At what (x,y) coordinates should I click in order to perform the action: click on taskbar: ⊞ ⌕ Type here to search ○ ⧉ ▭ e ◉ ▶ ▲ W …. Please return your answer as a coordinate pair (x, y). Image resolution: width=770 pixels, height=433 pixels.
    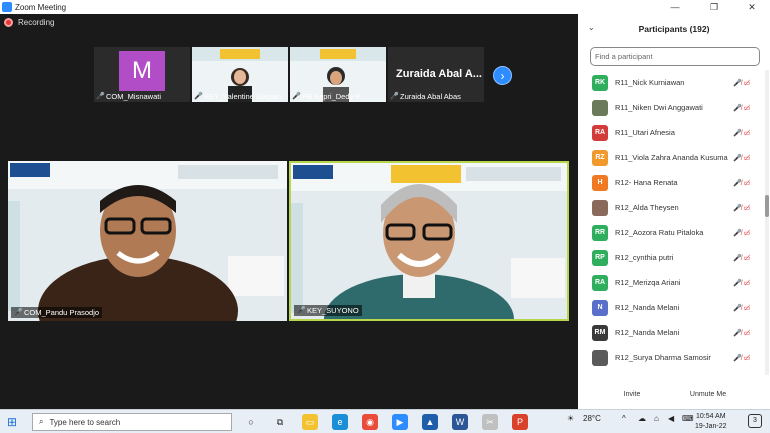
    Looking at the image, I should click on (385, 421).